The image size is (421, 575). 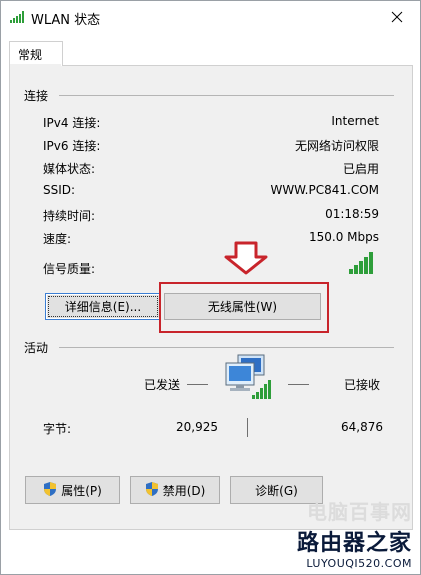 I want to click on tab-general-label: 常规, so click(x=30, y=55).